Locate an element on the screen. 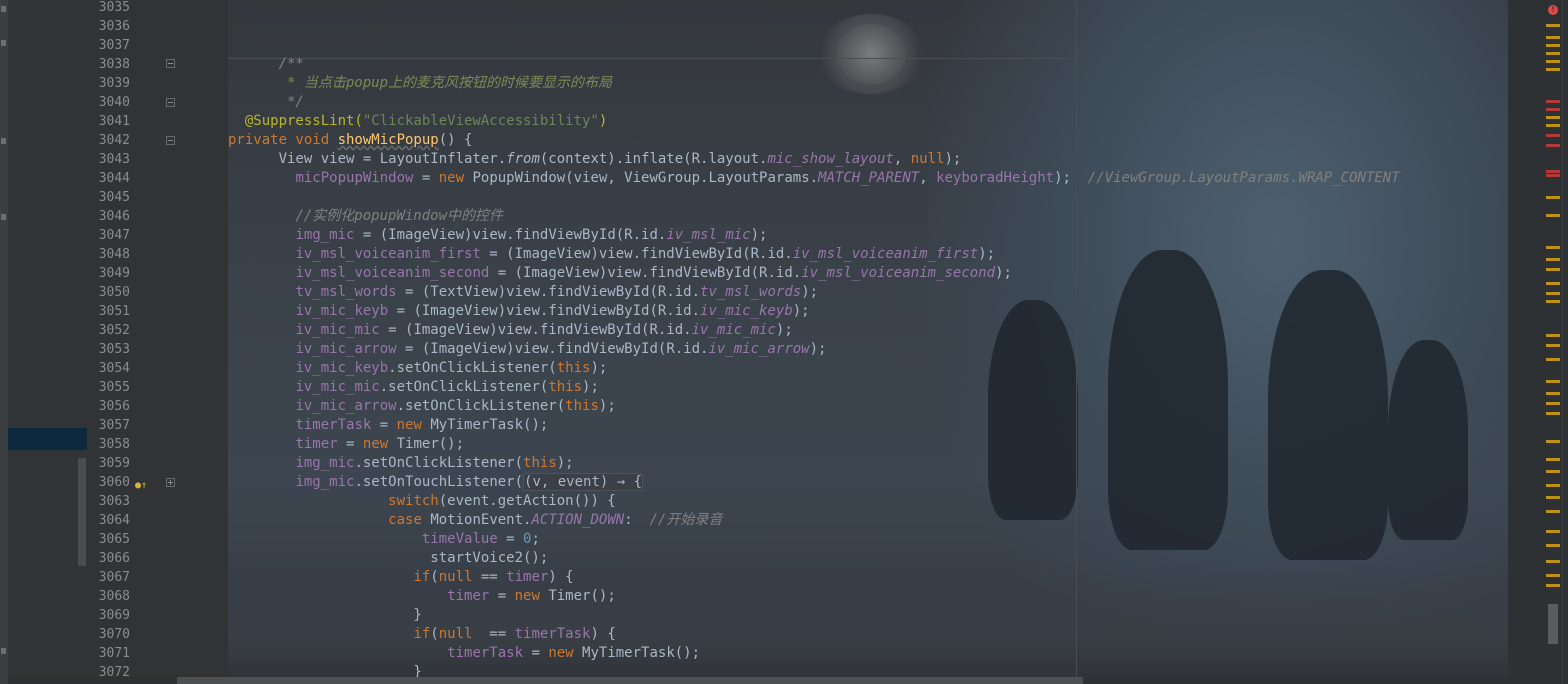  code-token: private void is located at coordinates (283, 140).